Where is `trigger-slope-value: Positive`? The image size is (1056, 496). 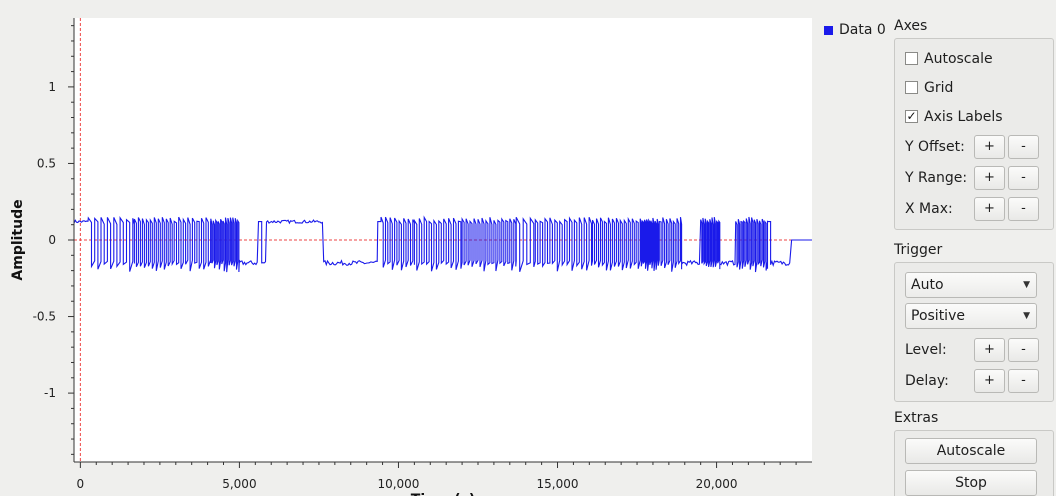 trigger-slope-value: Positive is located at coordinates (938, 316).